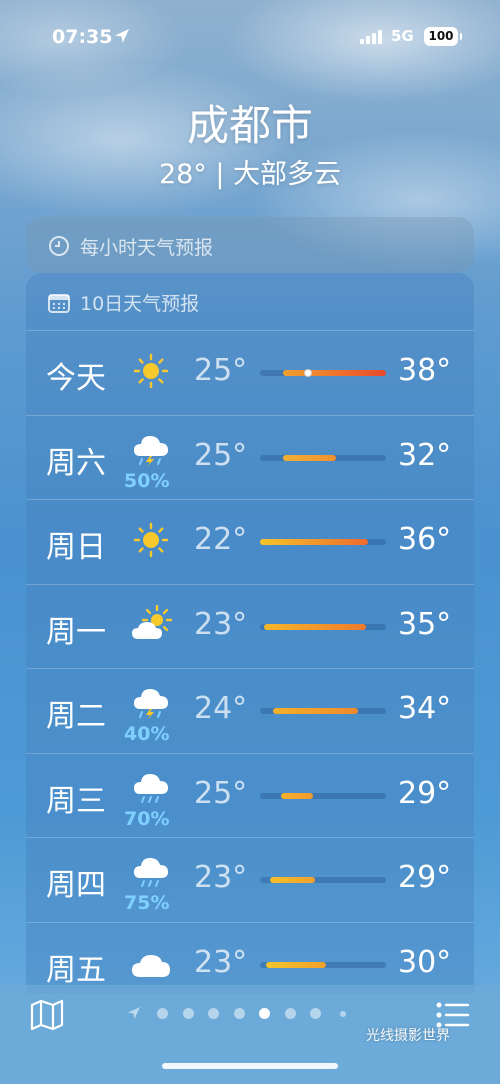  What do you see at coordinates (76, 716) in the screenshot?
I see `forecast-day: 周二` at bounding box center [76, 716].